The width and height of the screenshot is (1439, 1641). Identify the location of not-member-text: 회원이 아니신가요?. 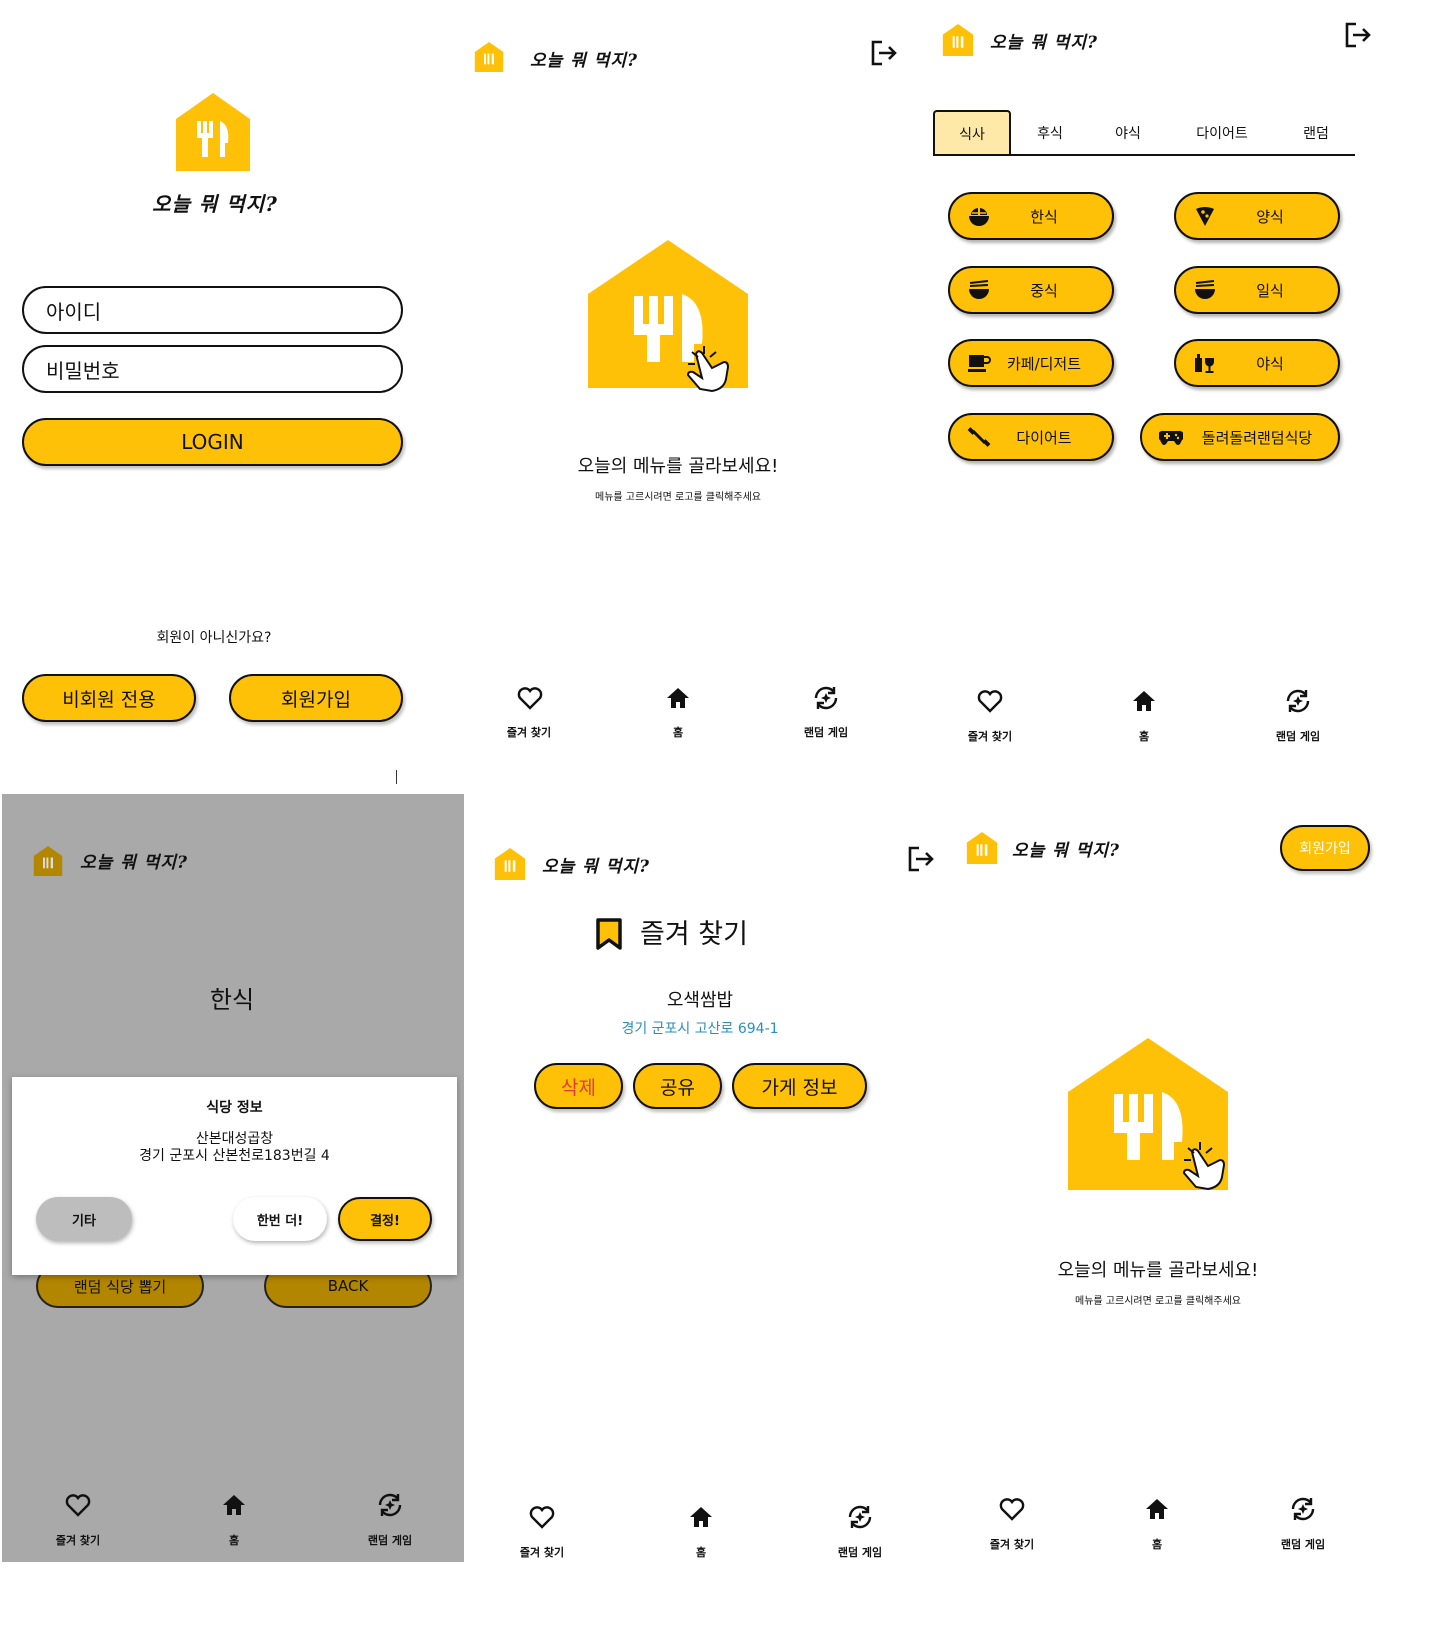
(214, 638).